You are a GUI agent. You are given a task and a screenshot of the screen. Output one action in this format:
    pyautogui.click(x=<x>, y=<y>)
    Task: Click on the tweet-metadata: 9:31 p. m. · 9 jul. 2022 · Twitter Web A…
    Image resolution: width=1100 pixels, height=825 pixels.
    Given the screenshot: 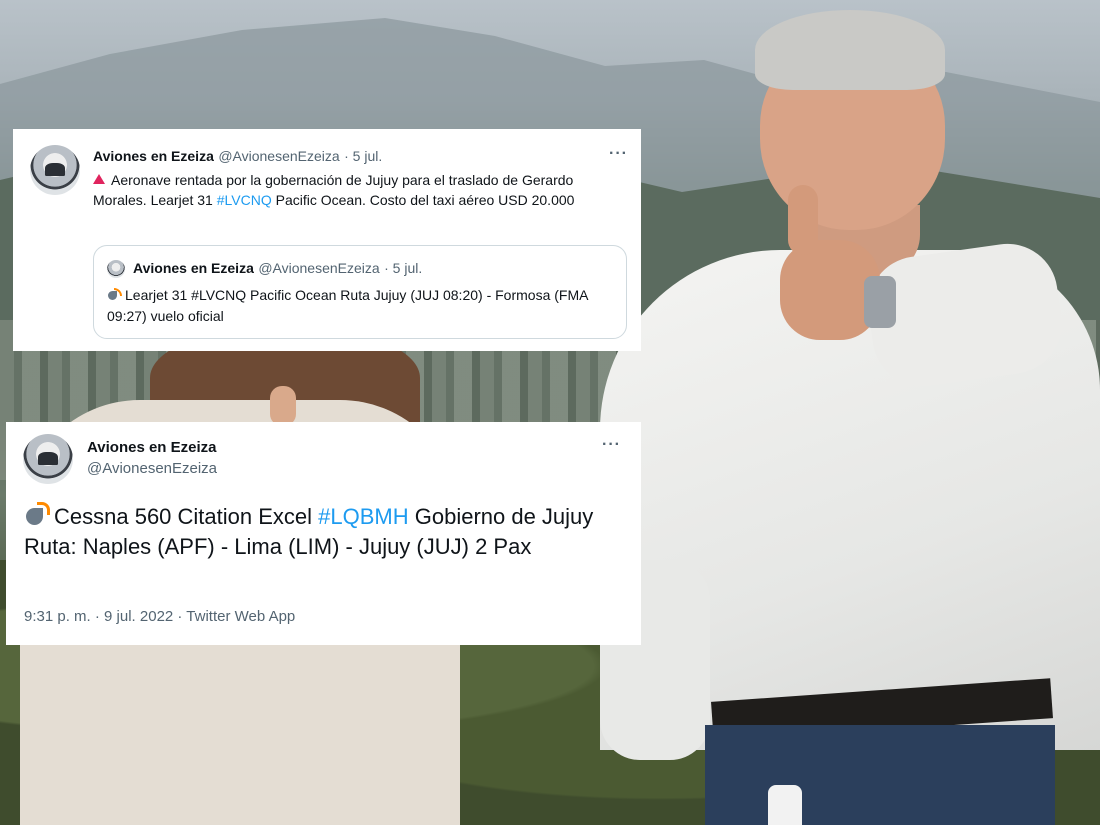 What is the action you would take?
    pyautogui.click(x=159, y=616)
    